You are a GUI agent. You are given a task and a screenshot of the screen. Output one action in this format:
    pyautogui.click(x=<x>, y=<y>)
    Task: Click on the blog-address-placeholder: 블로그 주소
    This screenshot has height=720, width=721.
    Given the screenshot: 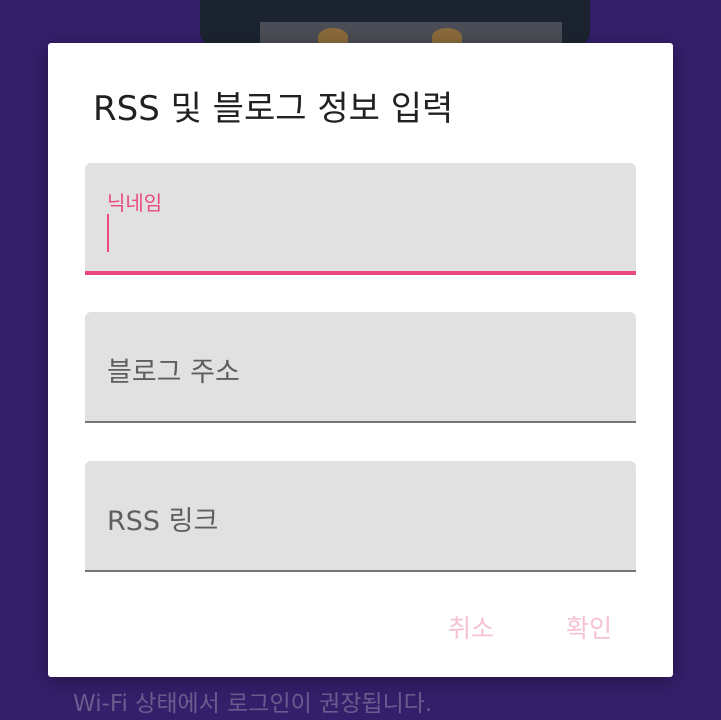 What is the action you would take?
    pyautogui.click(x=173, y=372)
    